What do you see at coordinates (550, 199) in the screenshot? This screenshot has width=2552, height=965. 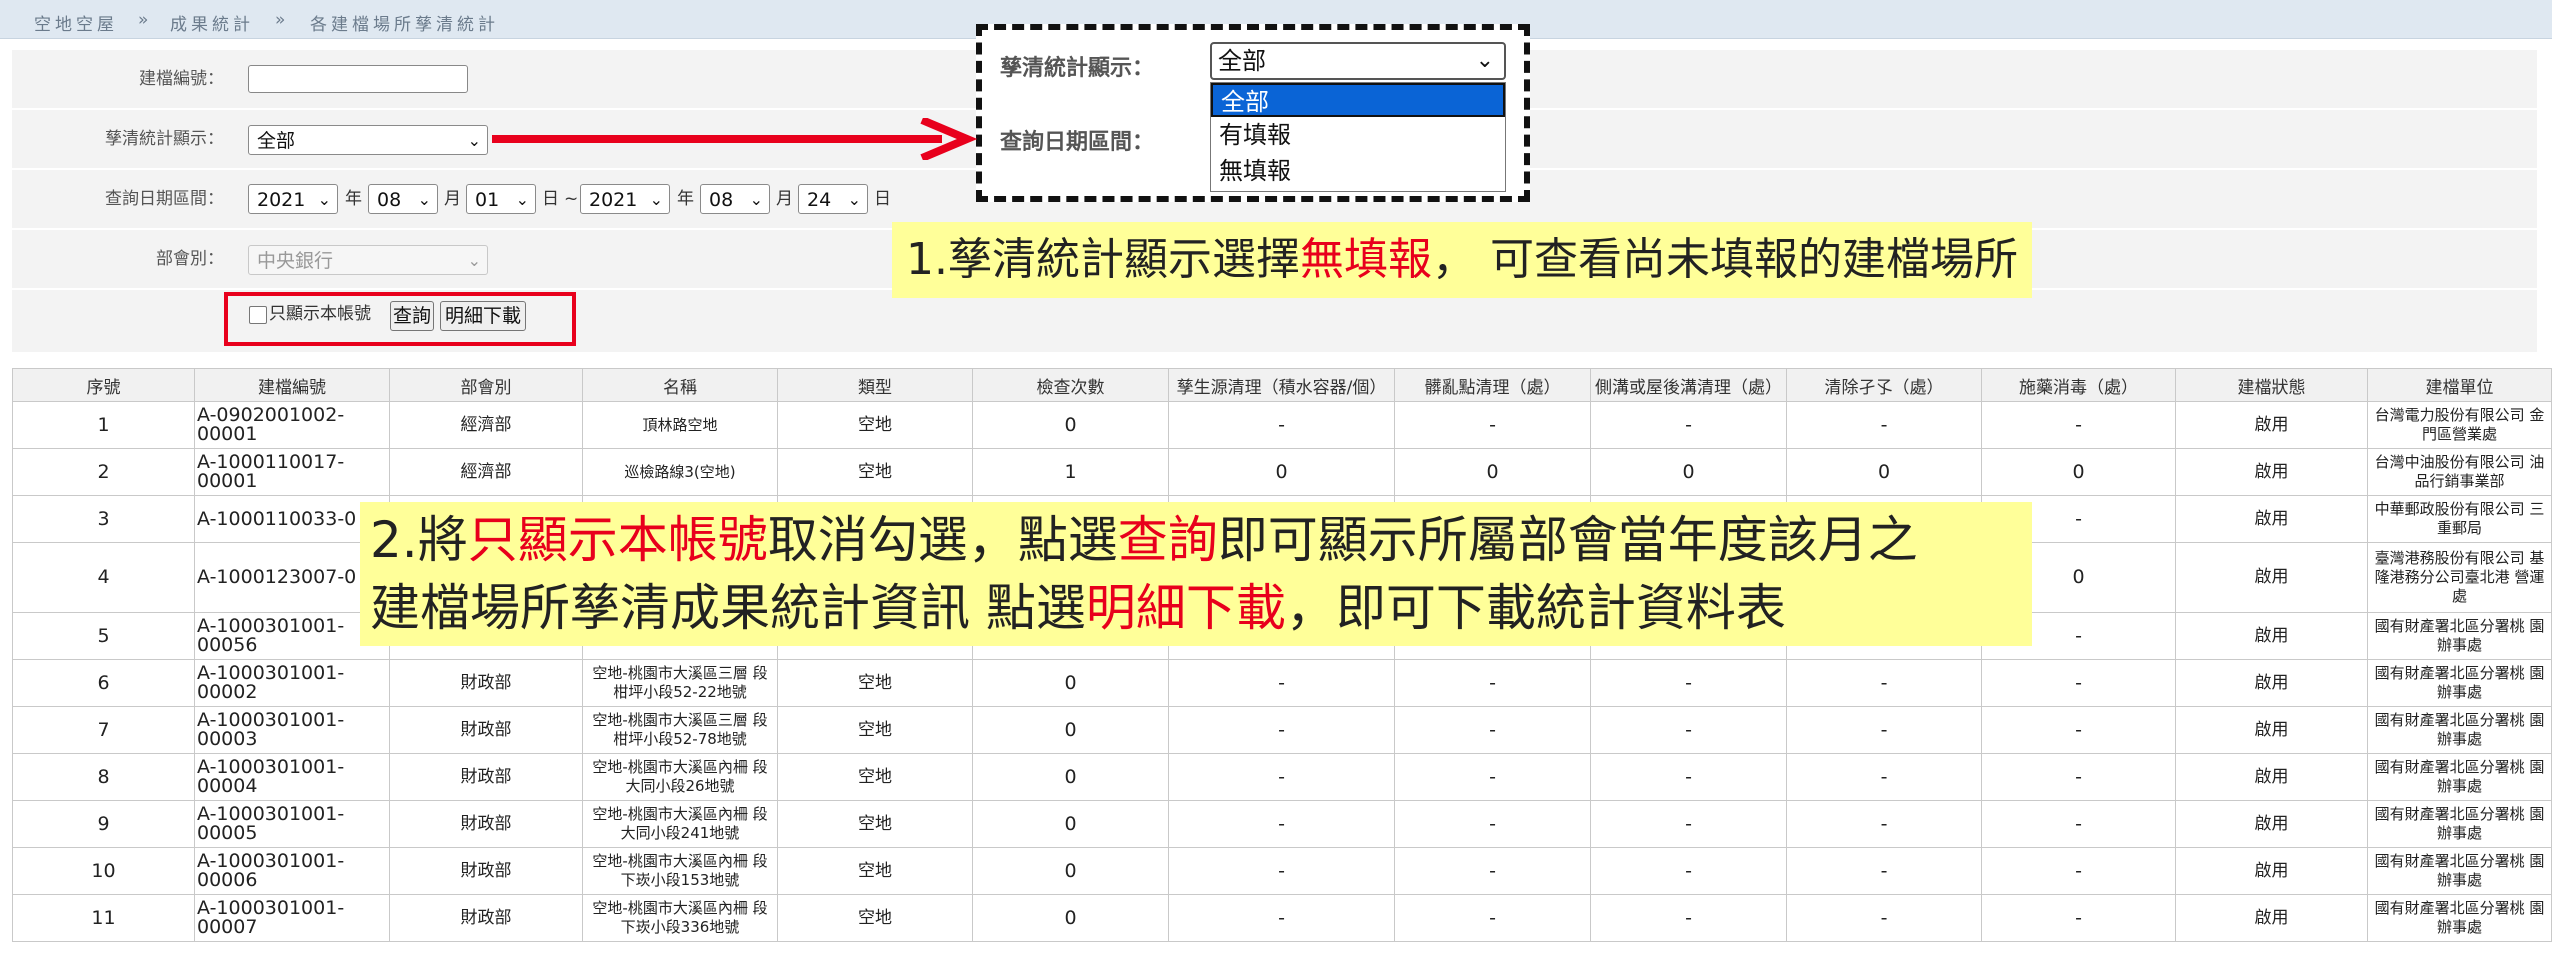 I see `day-unit: 日` at bounding box center [550, 199].